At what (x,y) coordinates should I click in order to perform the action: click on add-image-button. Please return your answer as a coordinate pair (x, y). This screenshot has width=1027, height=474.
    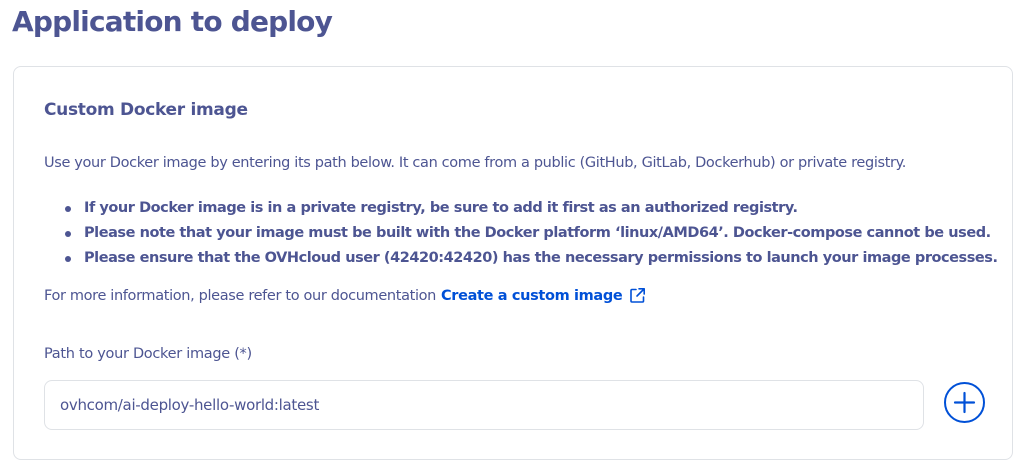
    Looking at the image, I should click on (964, 402).